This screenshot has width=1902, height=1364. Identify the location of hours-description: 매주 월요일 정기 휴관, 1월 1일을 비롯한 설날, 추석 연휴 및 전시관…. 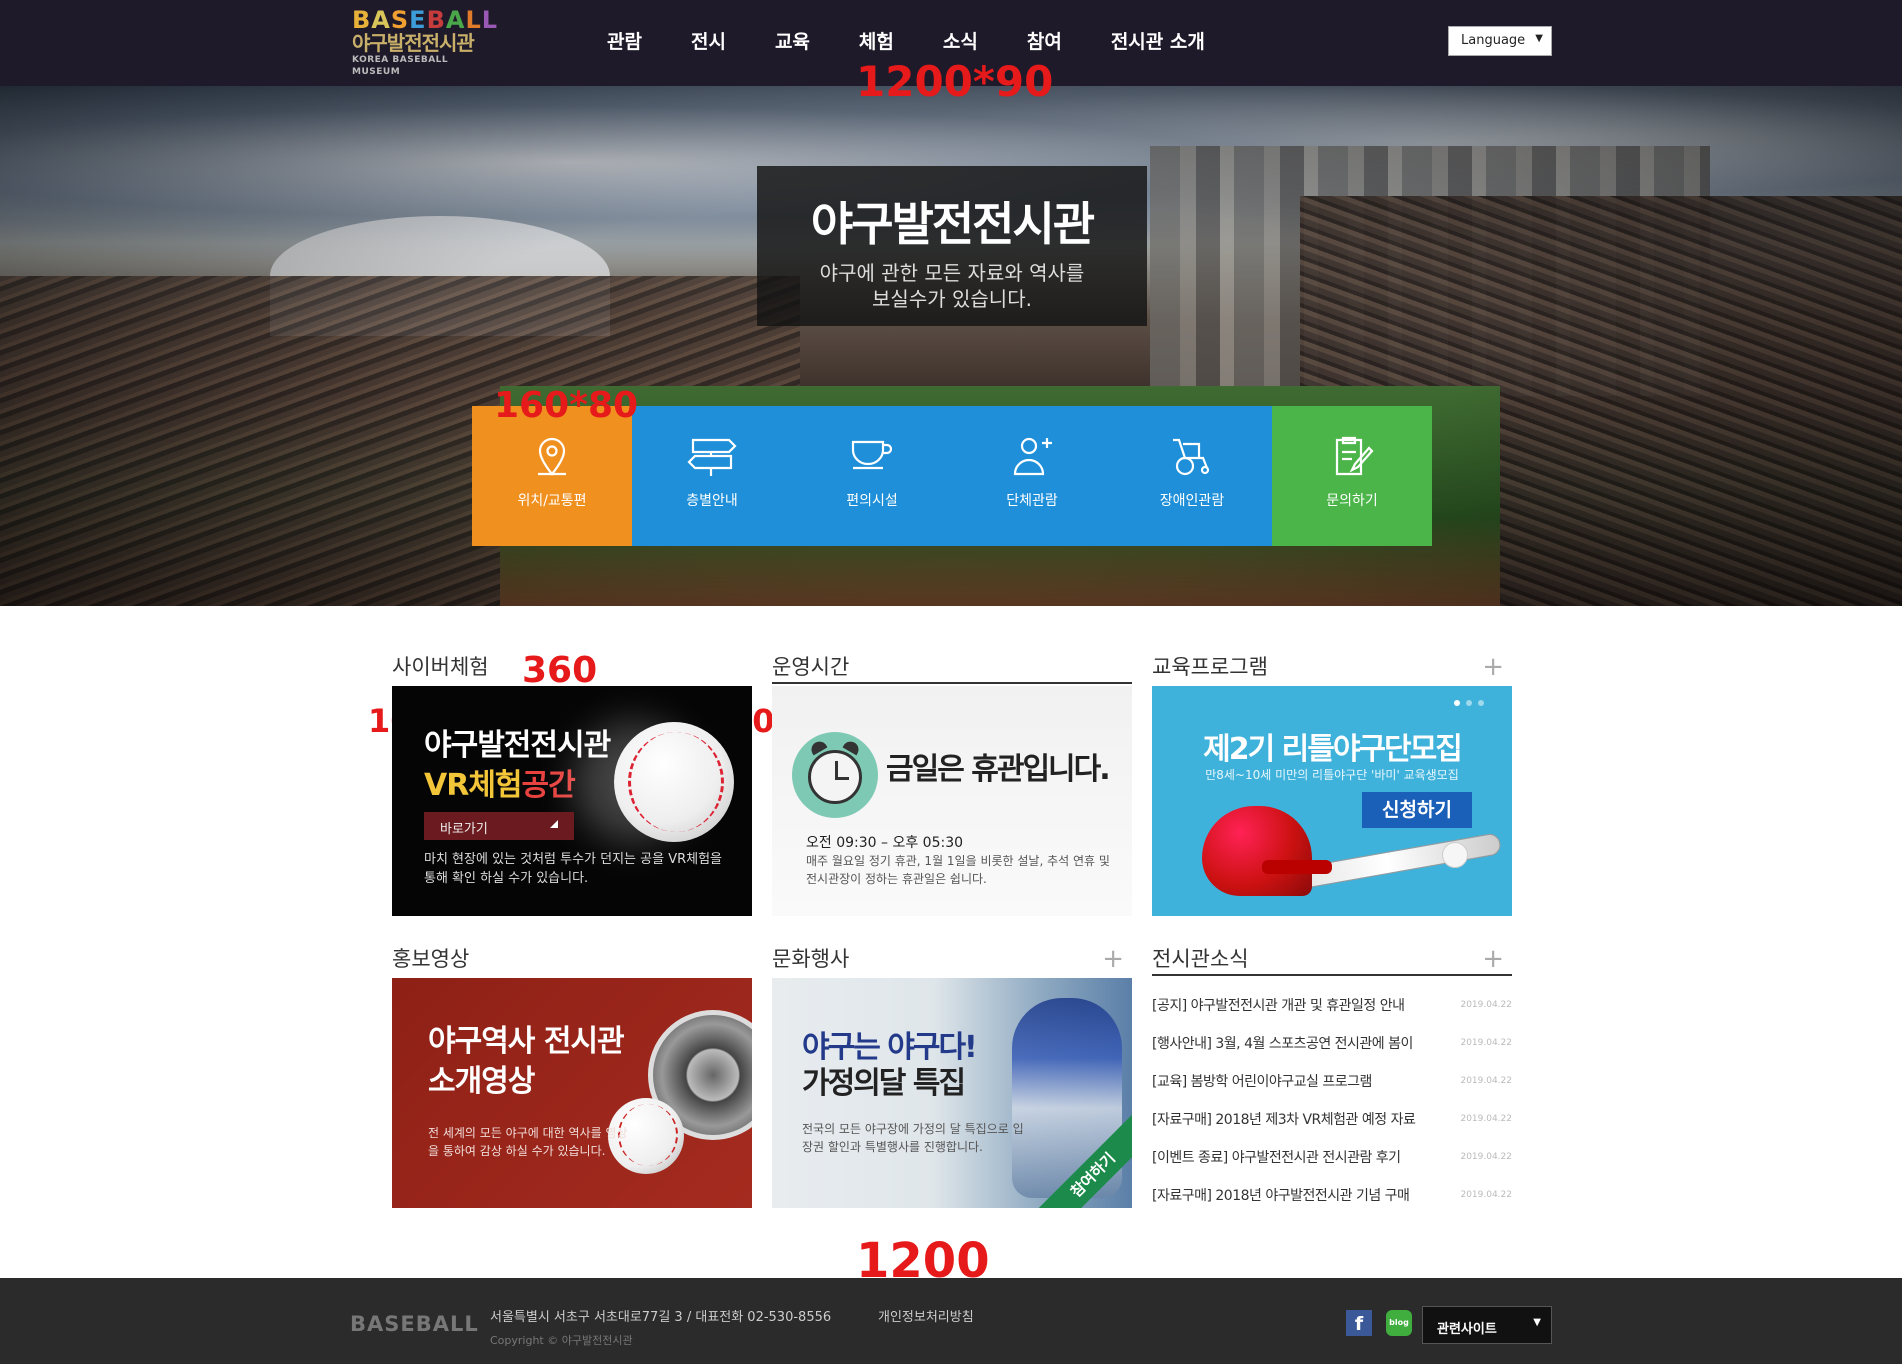
(958, 870).